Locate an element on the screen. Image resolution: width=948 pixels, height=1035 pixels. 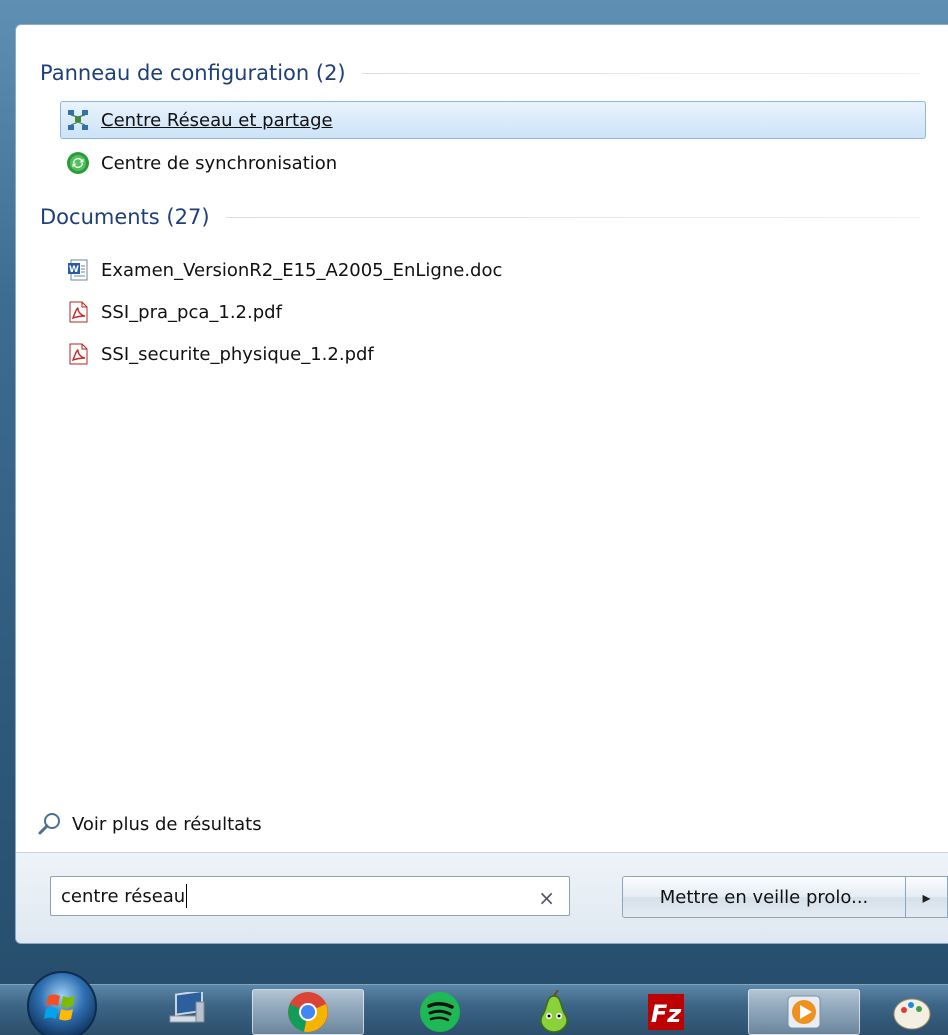
svg-text: Fz is located at coordinates (666, 1014).